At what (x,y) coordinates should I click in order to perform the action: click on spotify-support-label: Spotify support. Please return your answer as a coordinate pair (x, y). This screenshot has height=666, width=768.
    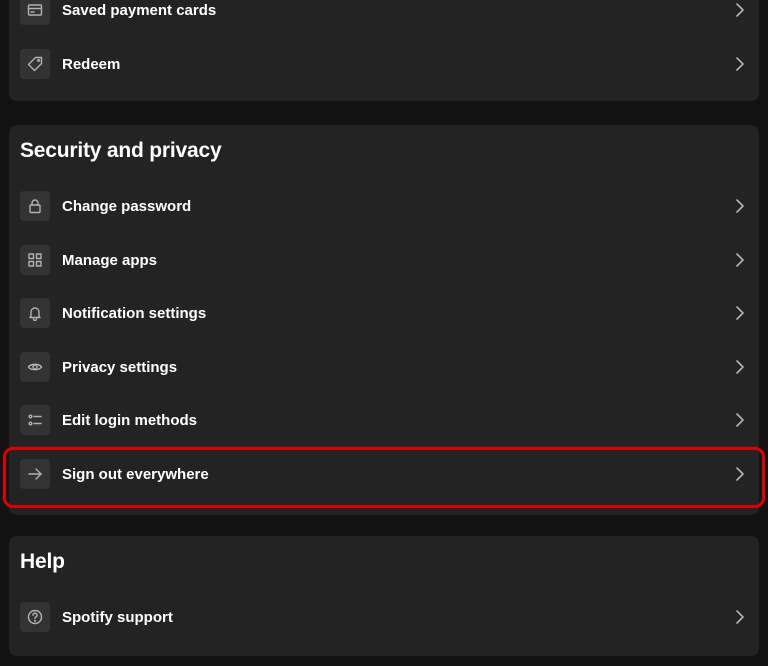
    Looking at the image, I should click on (117, 617).